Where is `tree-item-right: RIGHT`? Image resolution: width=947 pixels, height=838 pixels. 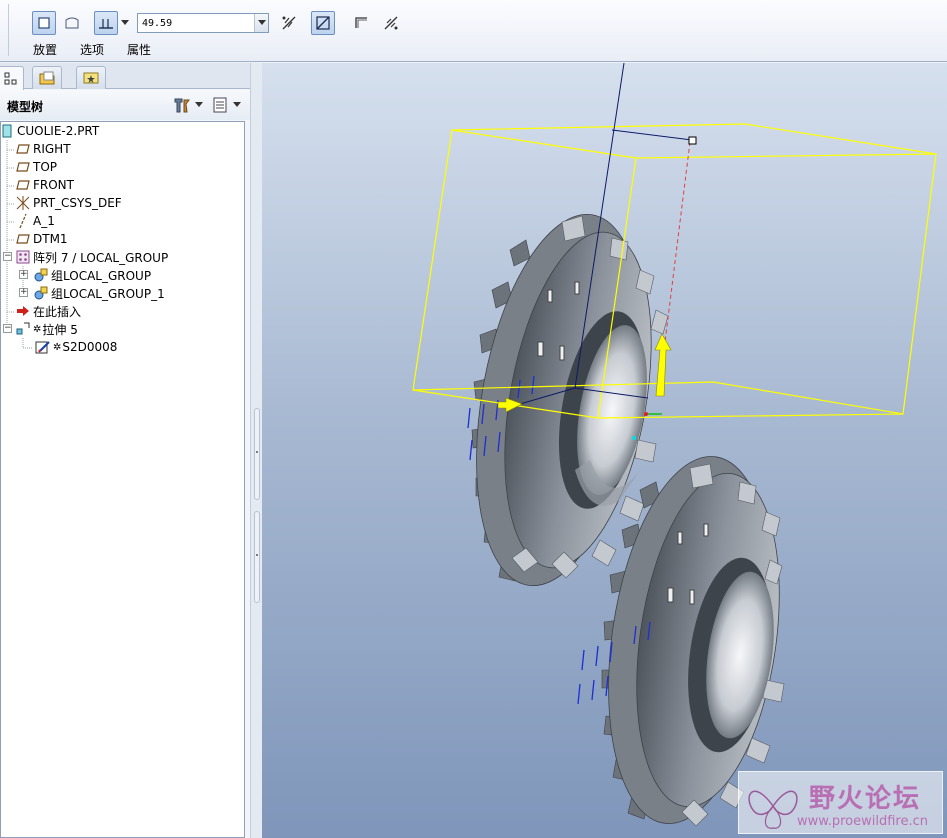 tree-item-right: RIGHT is located at coordinates (43, 149).